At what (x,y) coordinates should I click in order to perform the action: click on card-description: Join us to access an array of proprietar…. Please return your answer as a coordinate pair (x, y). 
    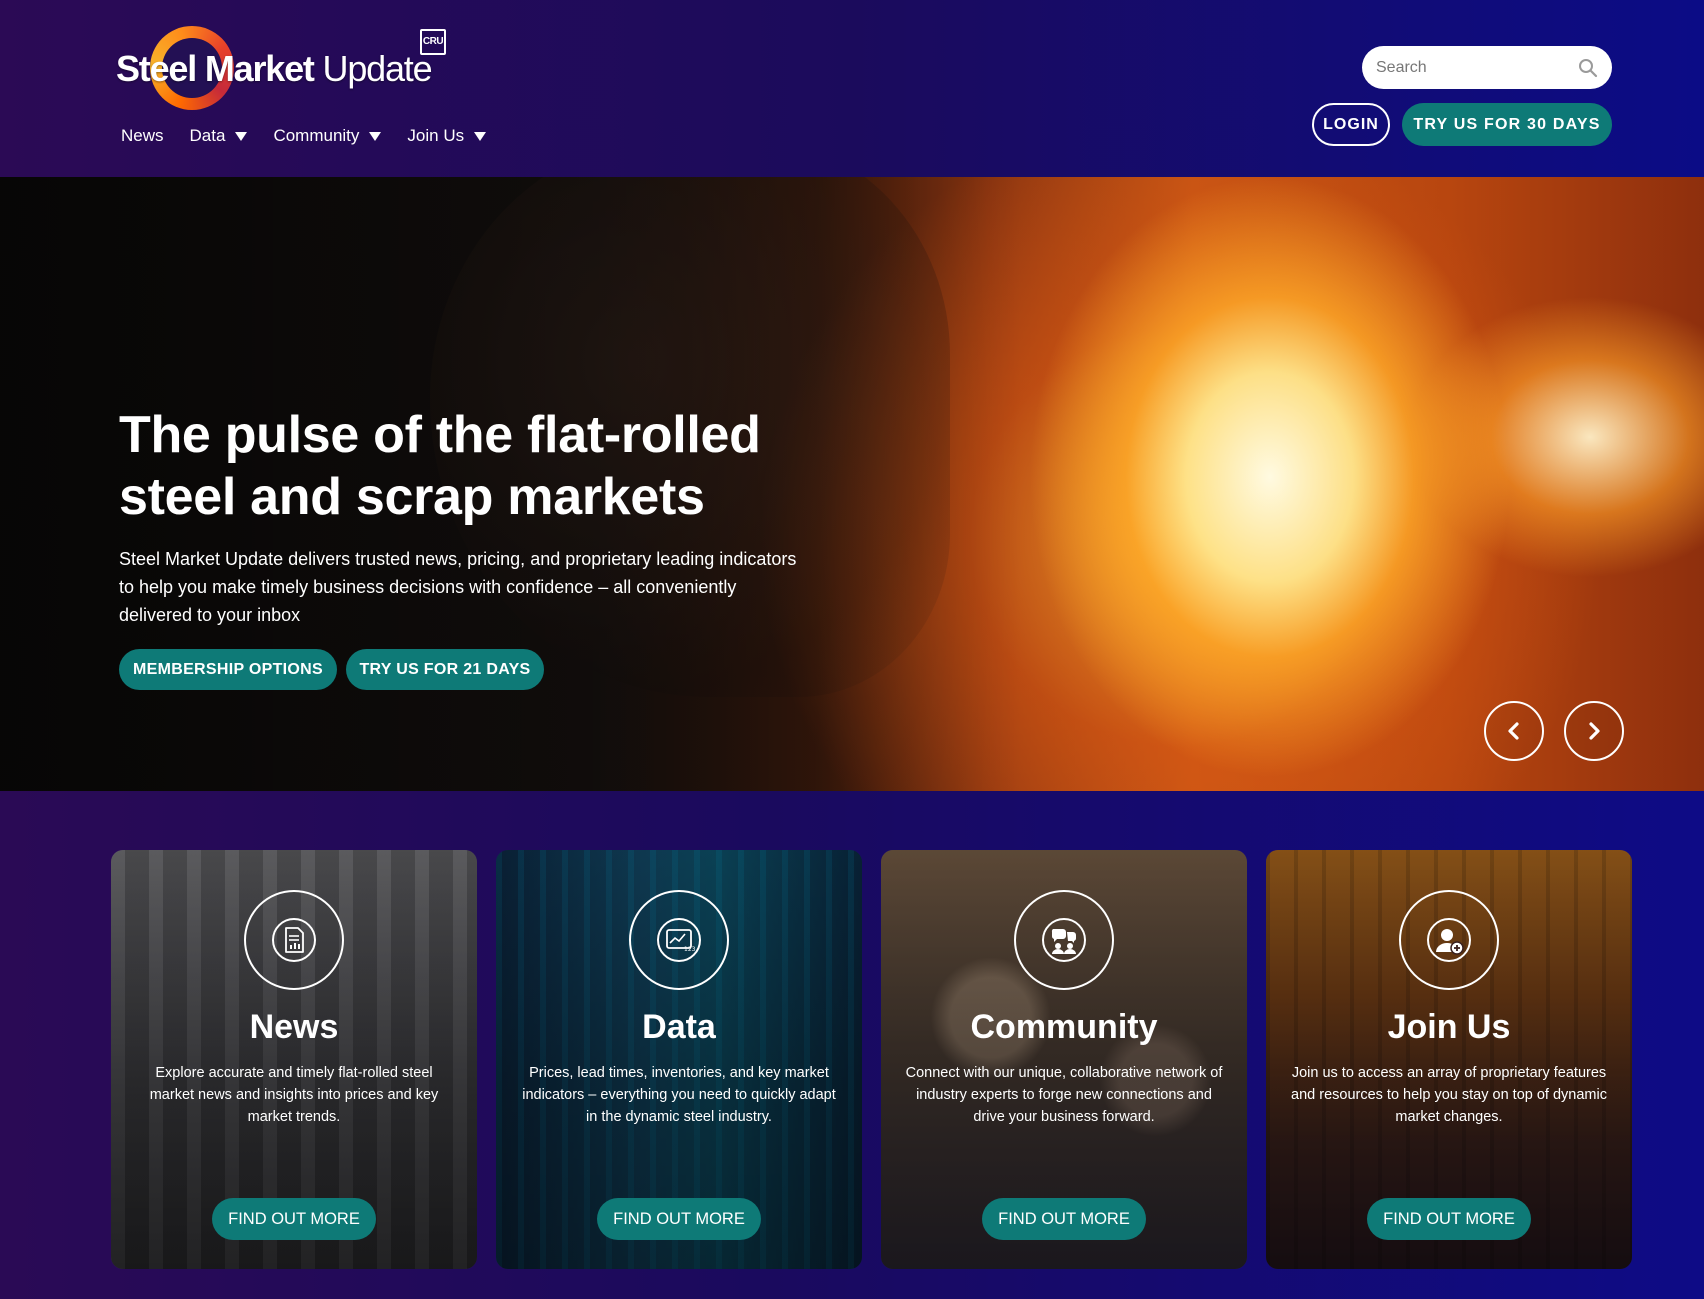
    Looking at the image, I should click on (1449, 1095).